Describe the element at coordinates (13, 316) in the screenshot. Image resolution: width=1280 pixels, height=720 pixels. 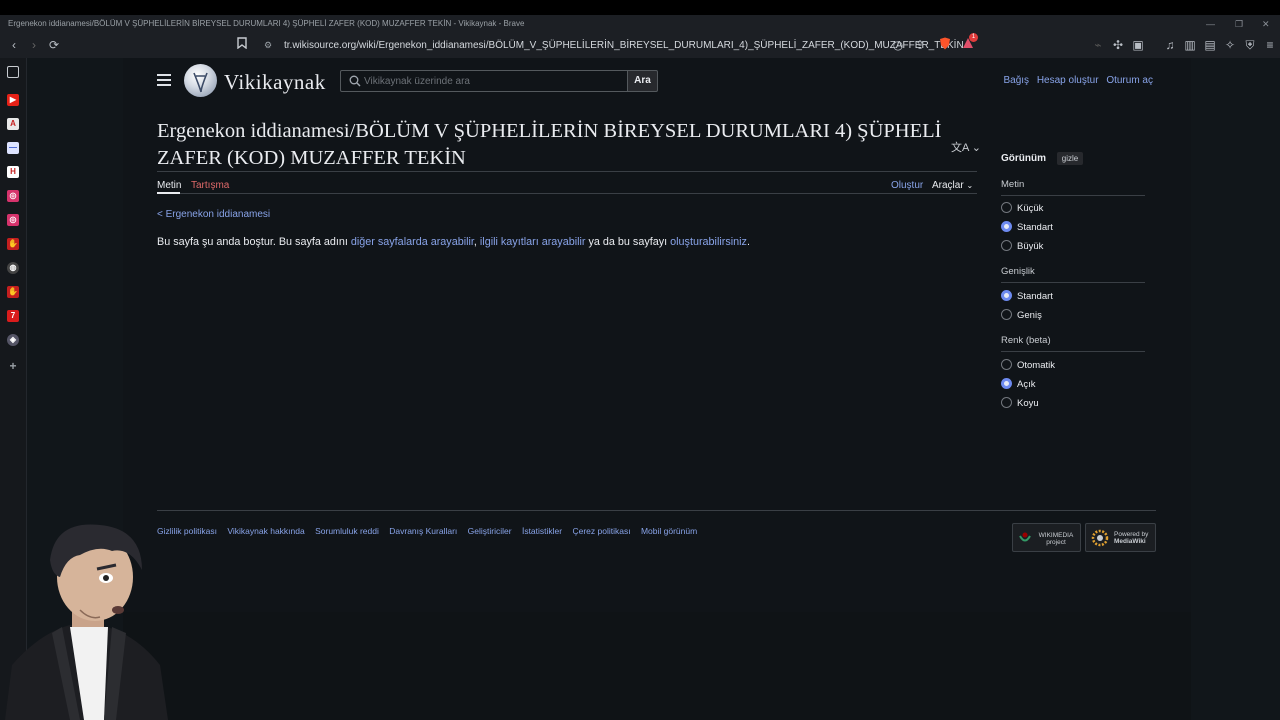
I see `app-seven-icon: 7` at that location.